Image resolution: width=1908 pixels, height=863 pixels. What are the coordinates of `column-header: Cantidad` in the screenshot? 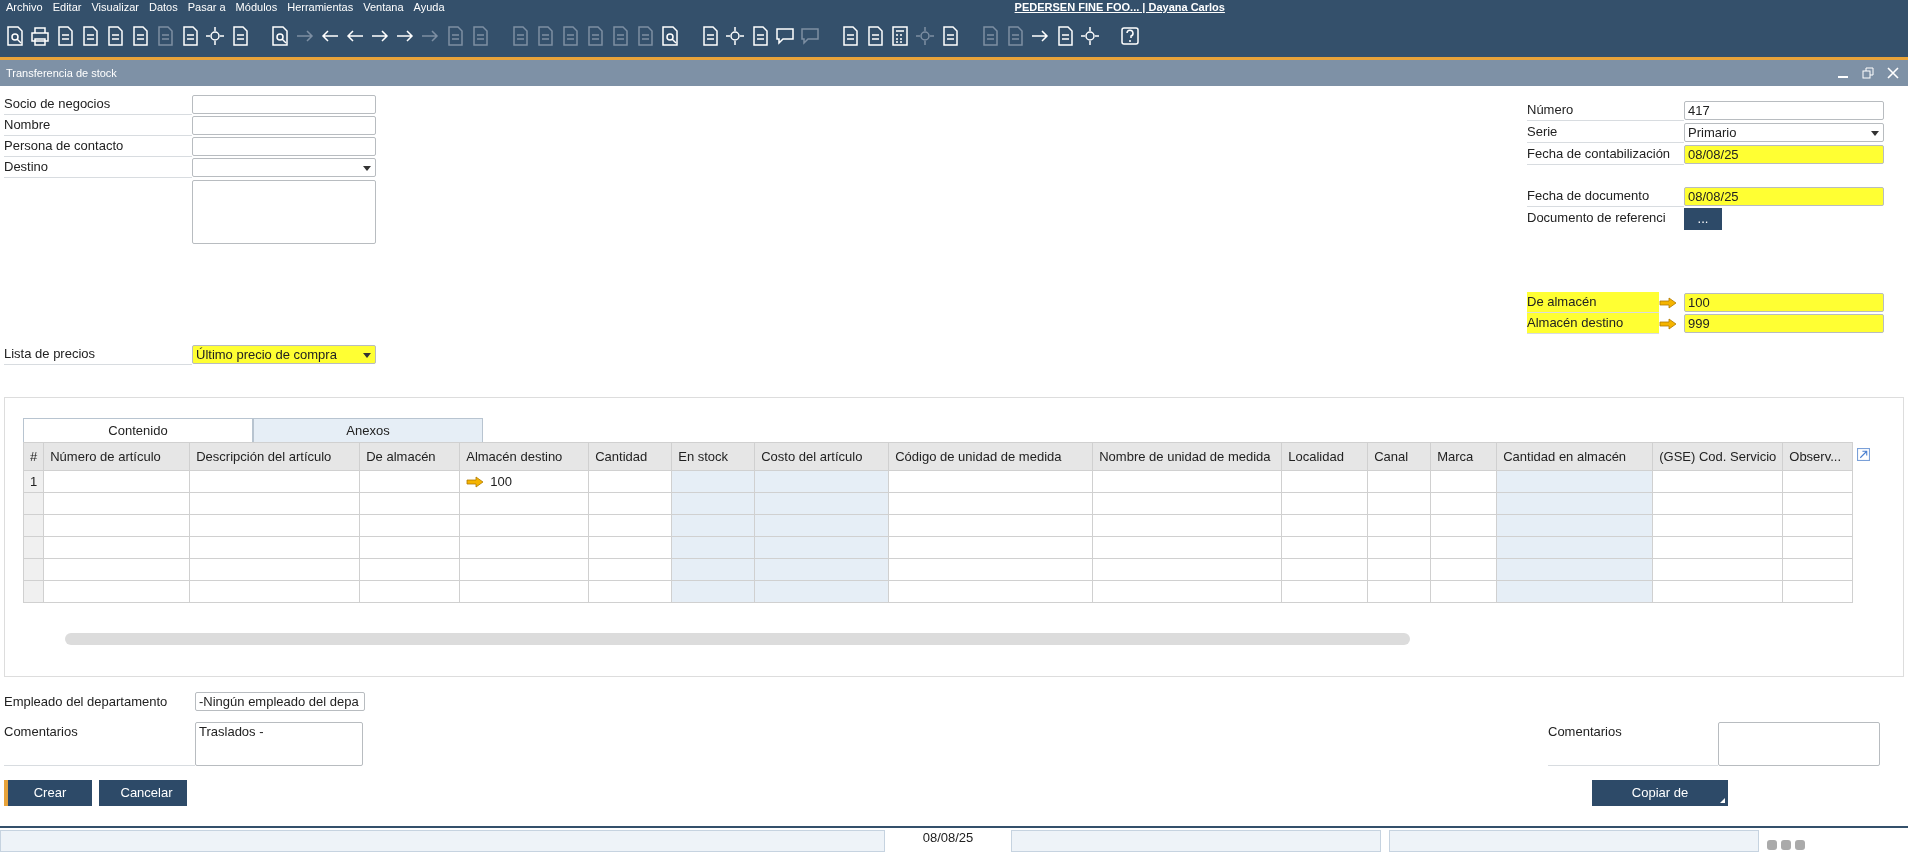 It's located at (630, 456).